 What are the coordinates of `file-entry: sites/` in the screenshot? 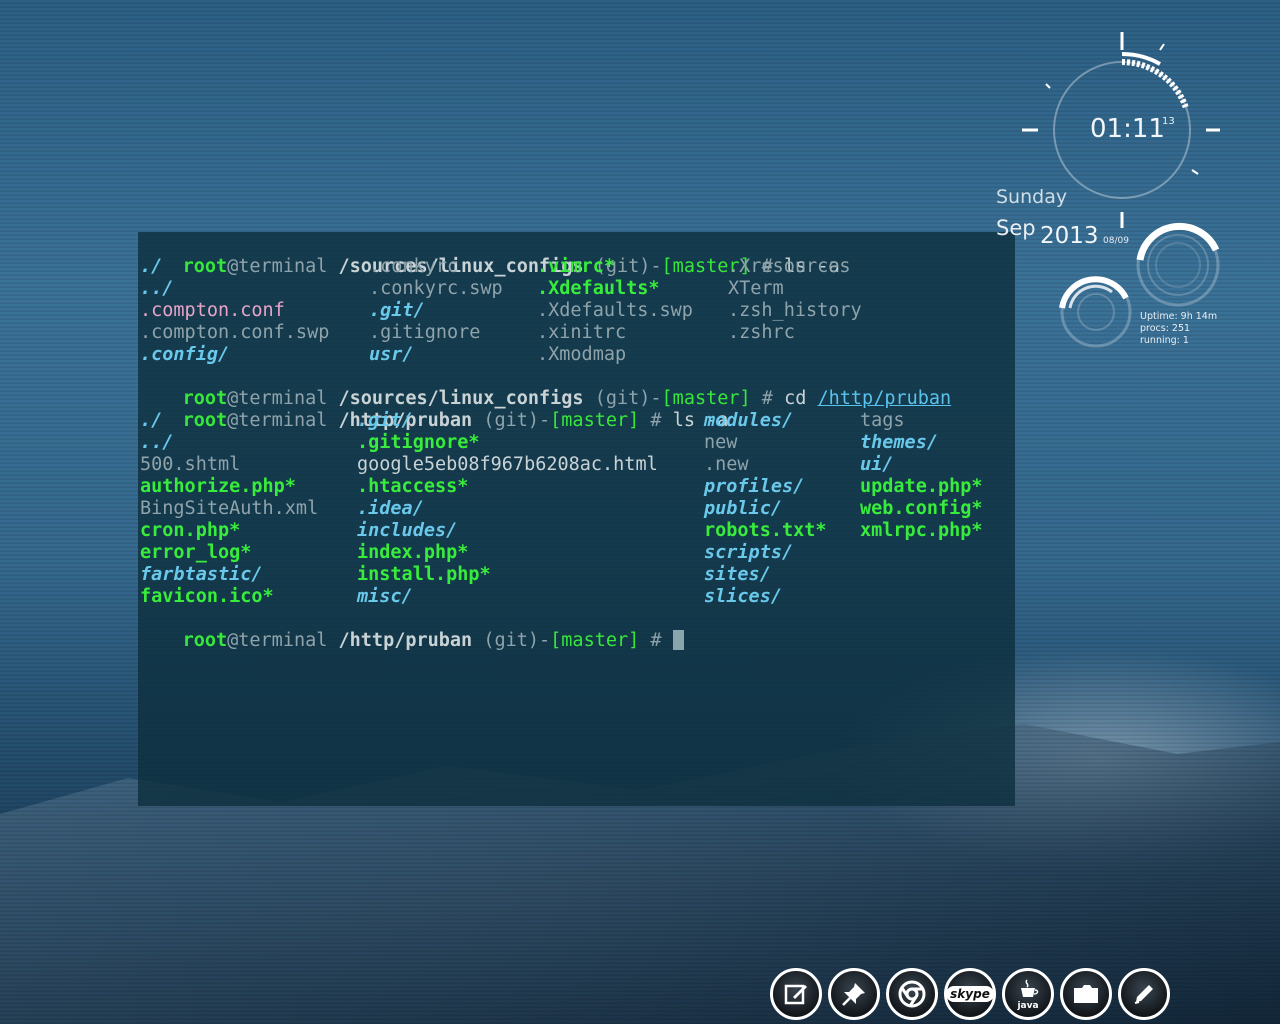 It's located at (737, 574).